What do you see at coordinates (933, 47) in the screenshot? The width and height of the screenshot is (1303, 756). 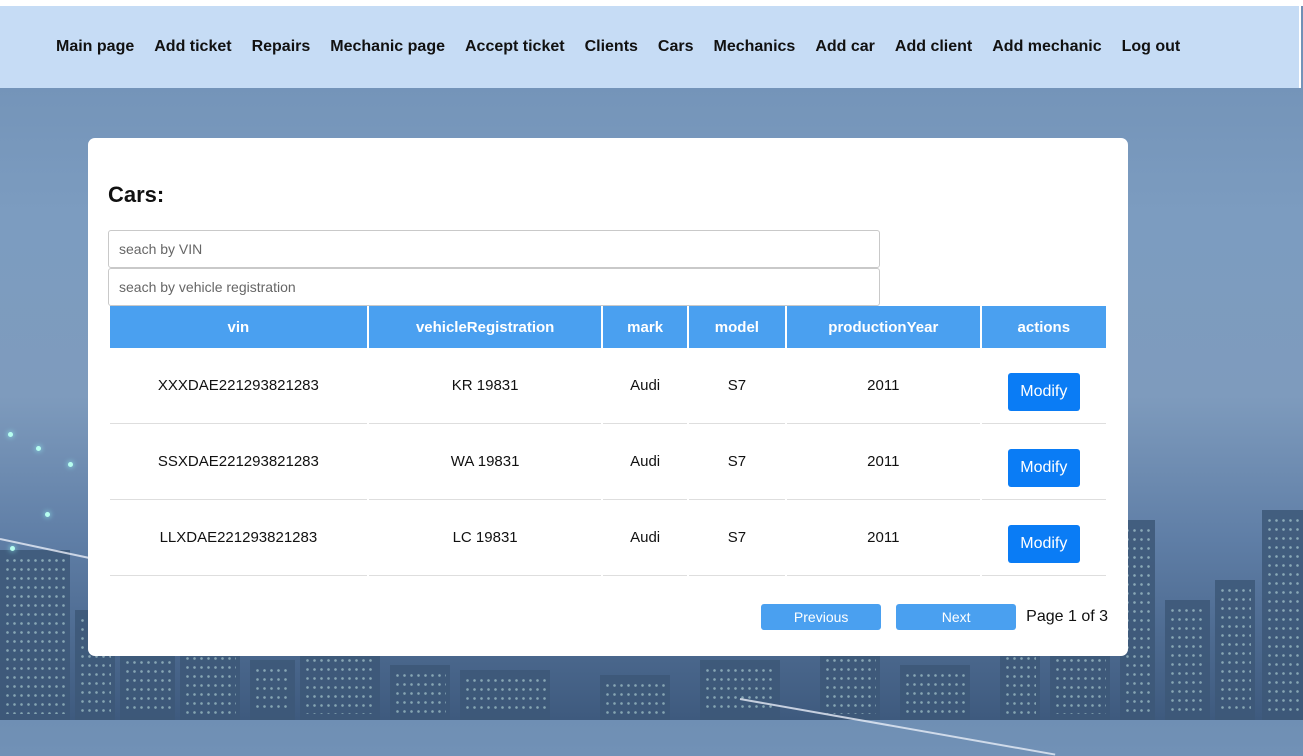 I see `nav-add-client: Add client` at bounding box center [933, 47].